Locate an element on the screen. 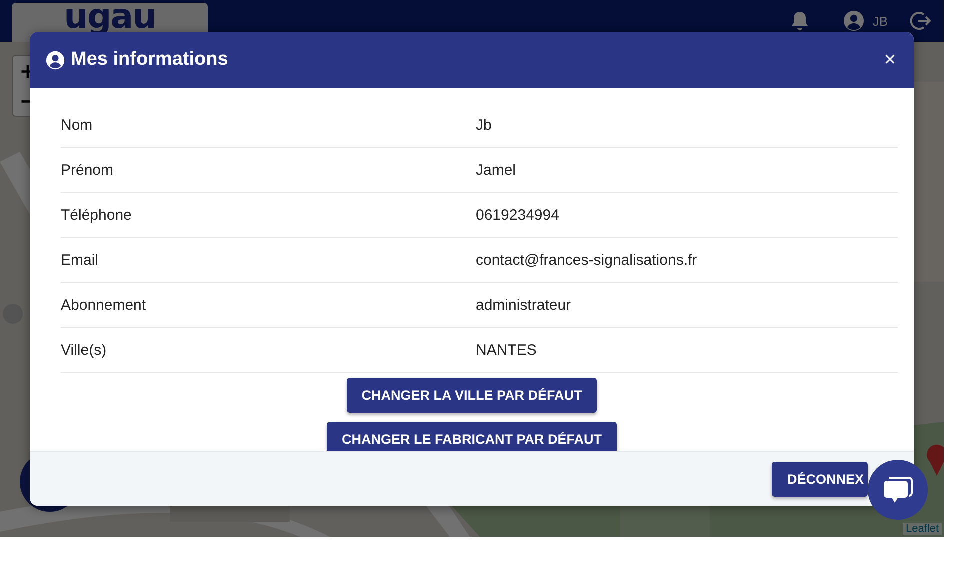  default-setting-button: CHANGER LA VILLE PAR DÉFAUT is located at coordinates (472, 395).